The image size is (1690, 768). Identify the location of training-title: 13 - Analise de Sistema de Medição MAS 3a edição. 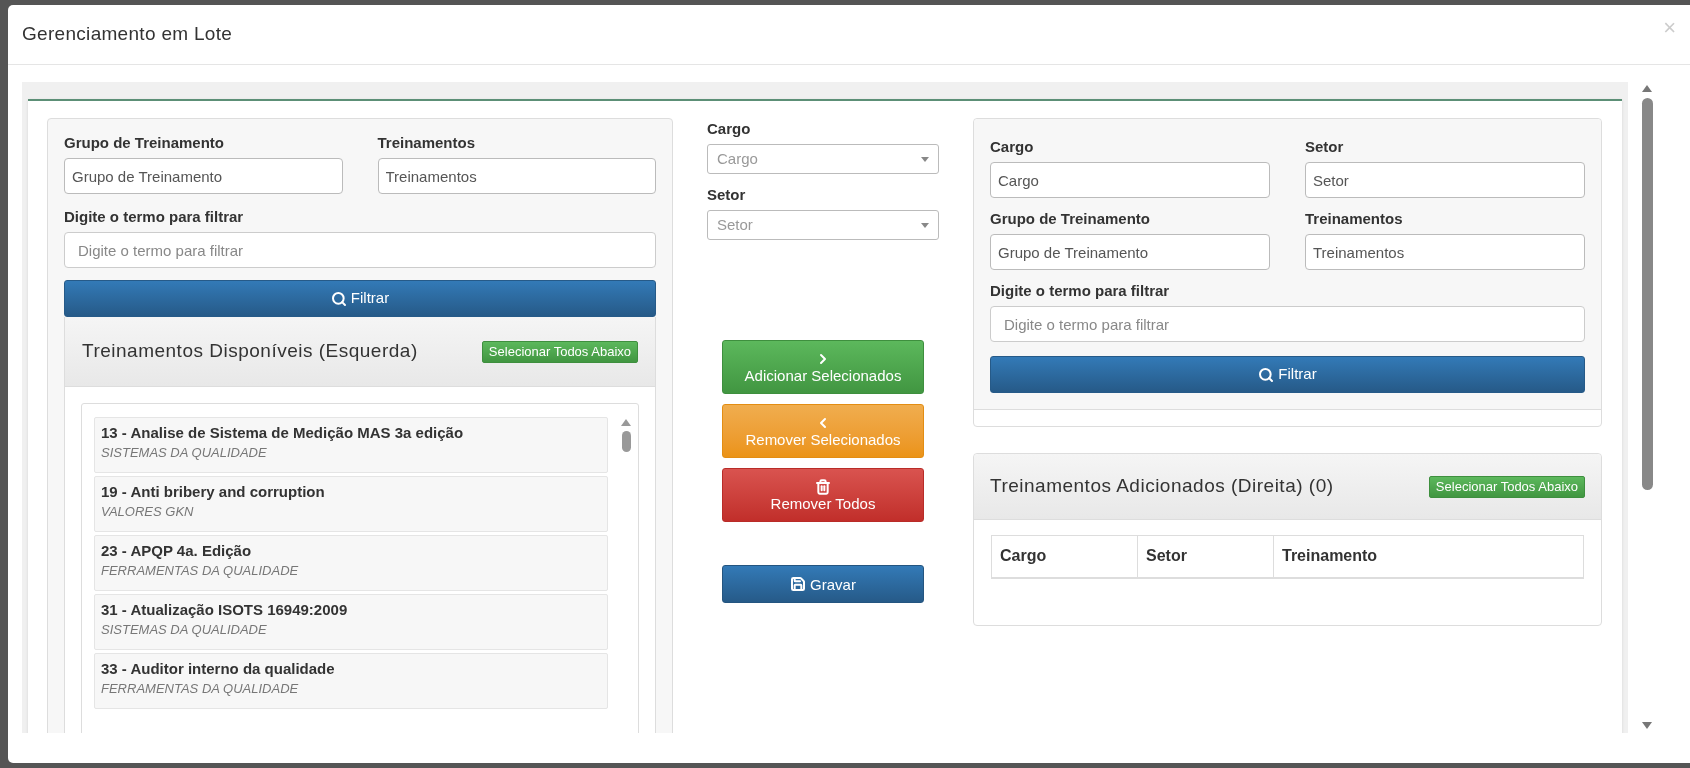
(283, 433).